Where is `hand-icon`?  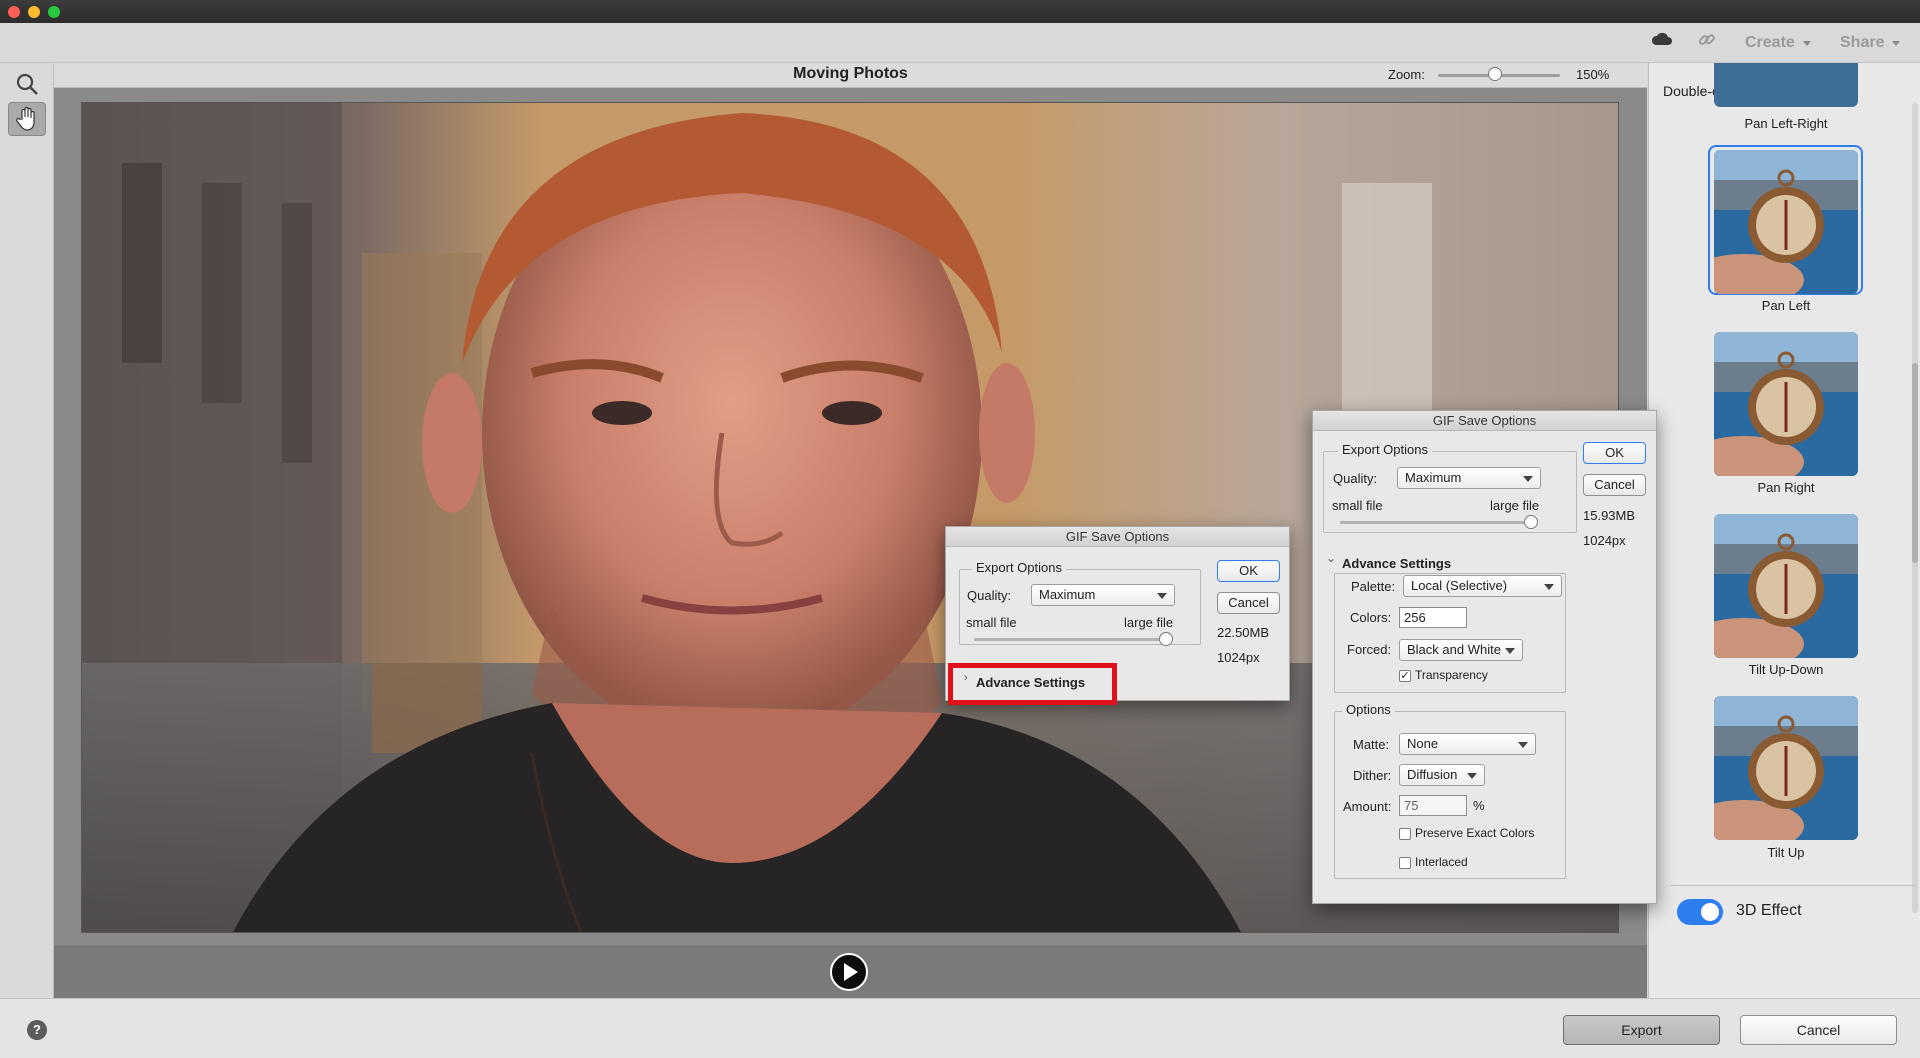
hand-icon is located at coordinates (25, 118).